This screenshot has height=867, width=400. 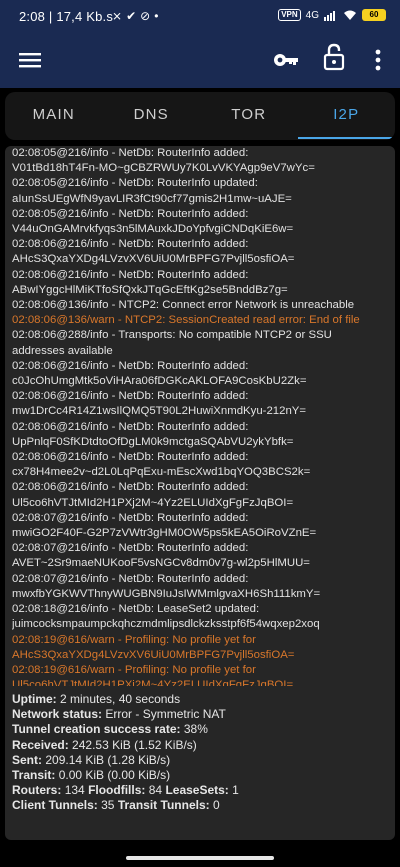 What do you see at coordinates (289, 15) in the screenshot?
I see `vpn-icon: VPN` at bounding box center [289, 15].